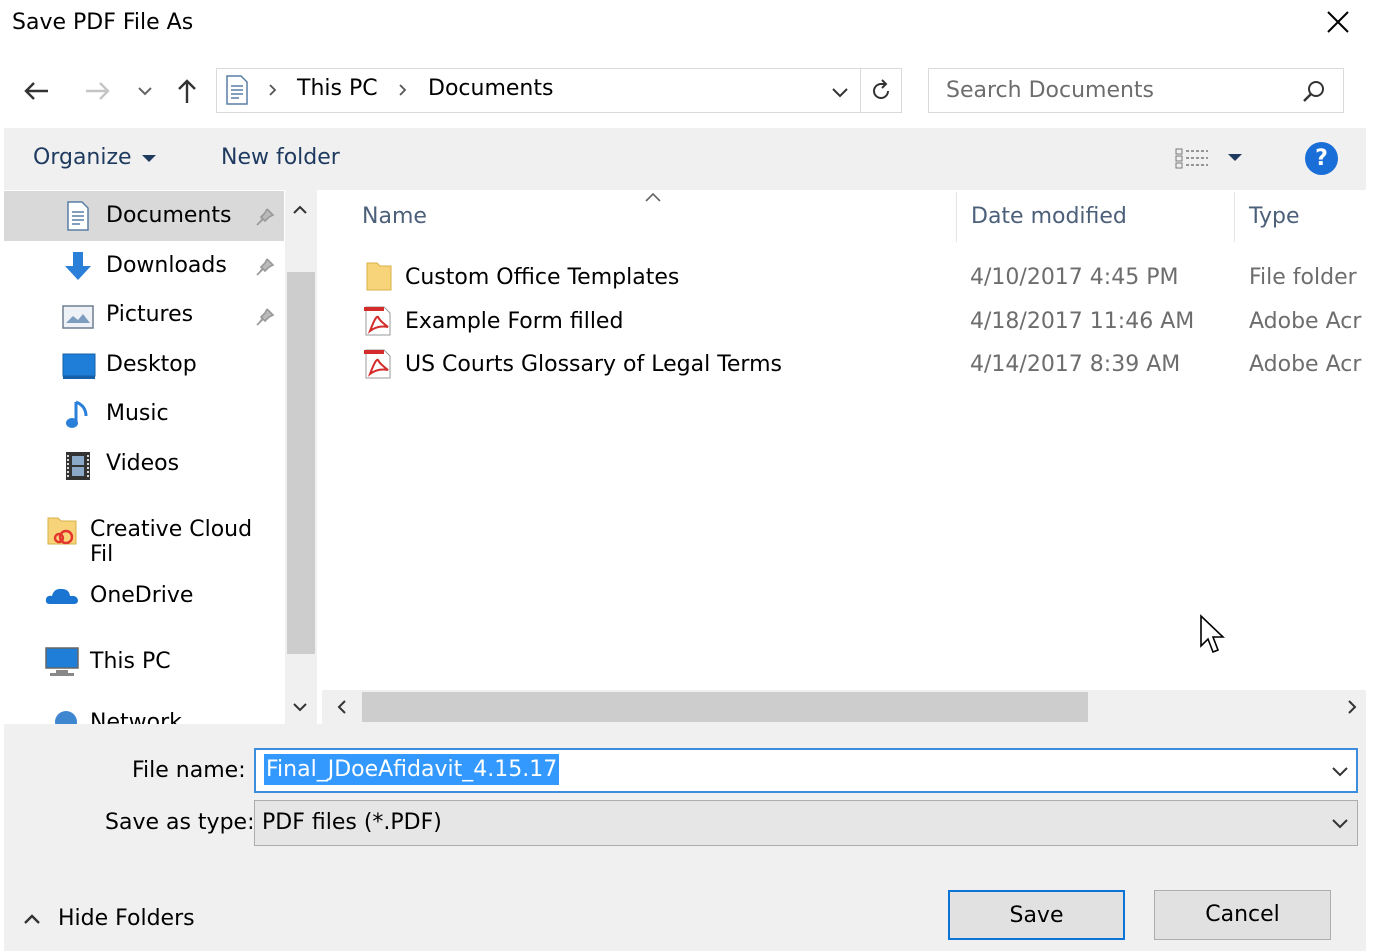  I want to click on sidebar-item-music: Music, so click(137, 413).